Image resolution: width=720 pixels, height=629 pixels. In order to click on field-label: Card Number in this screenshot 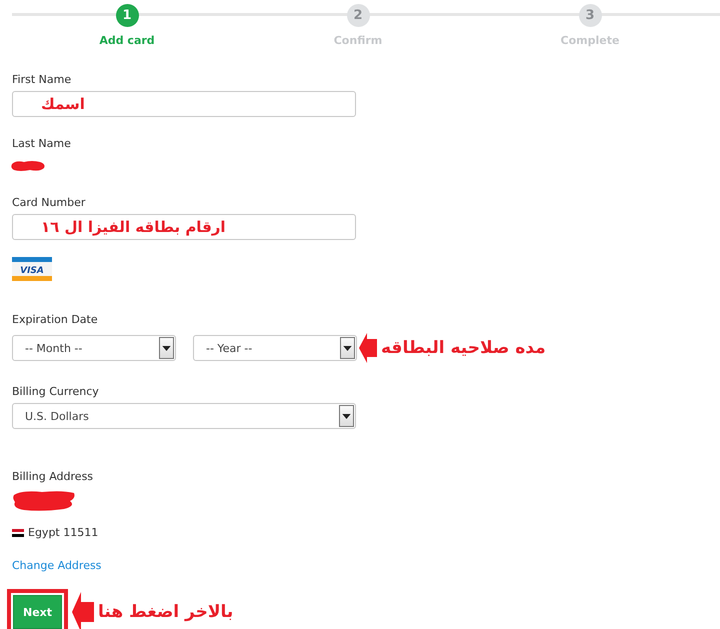, I will do `click(49, 202)`.